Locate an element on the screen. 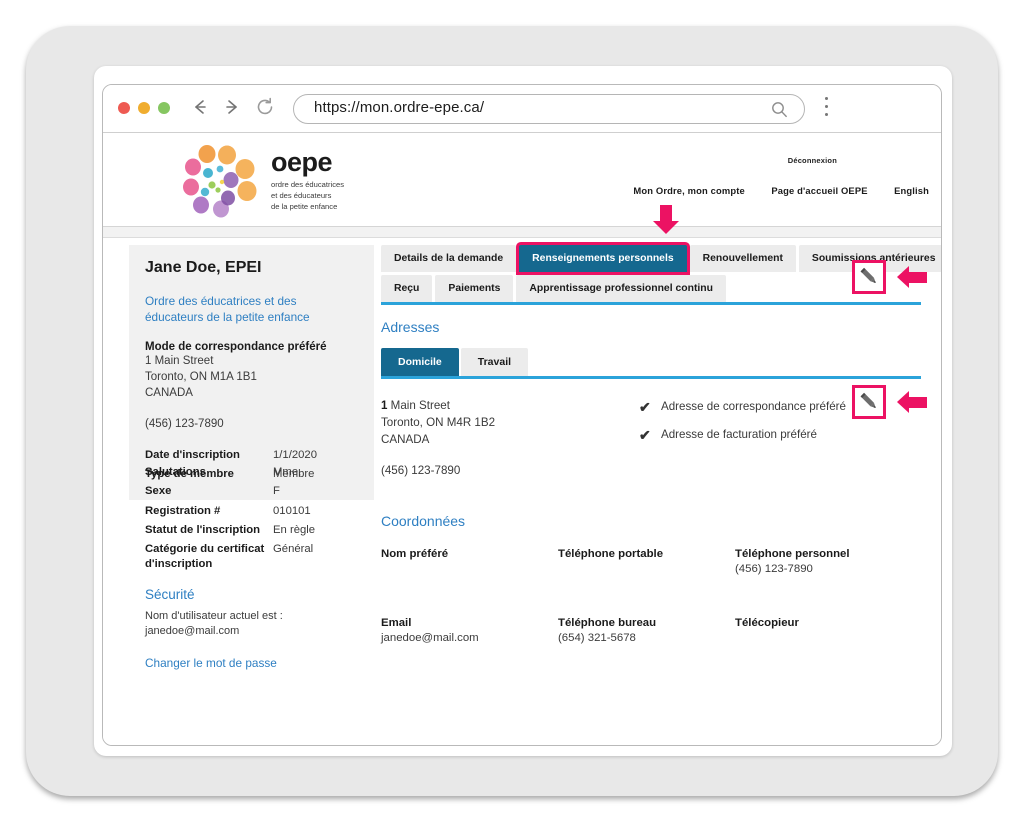 Image resolution: width=1024 pixels, height=822 pixels. flag-facturation: ✔ Adresse de facturation préféré is located at coordinates (742, 435).